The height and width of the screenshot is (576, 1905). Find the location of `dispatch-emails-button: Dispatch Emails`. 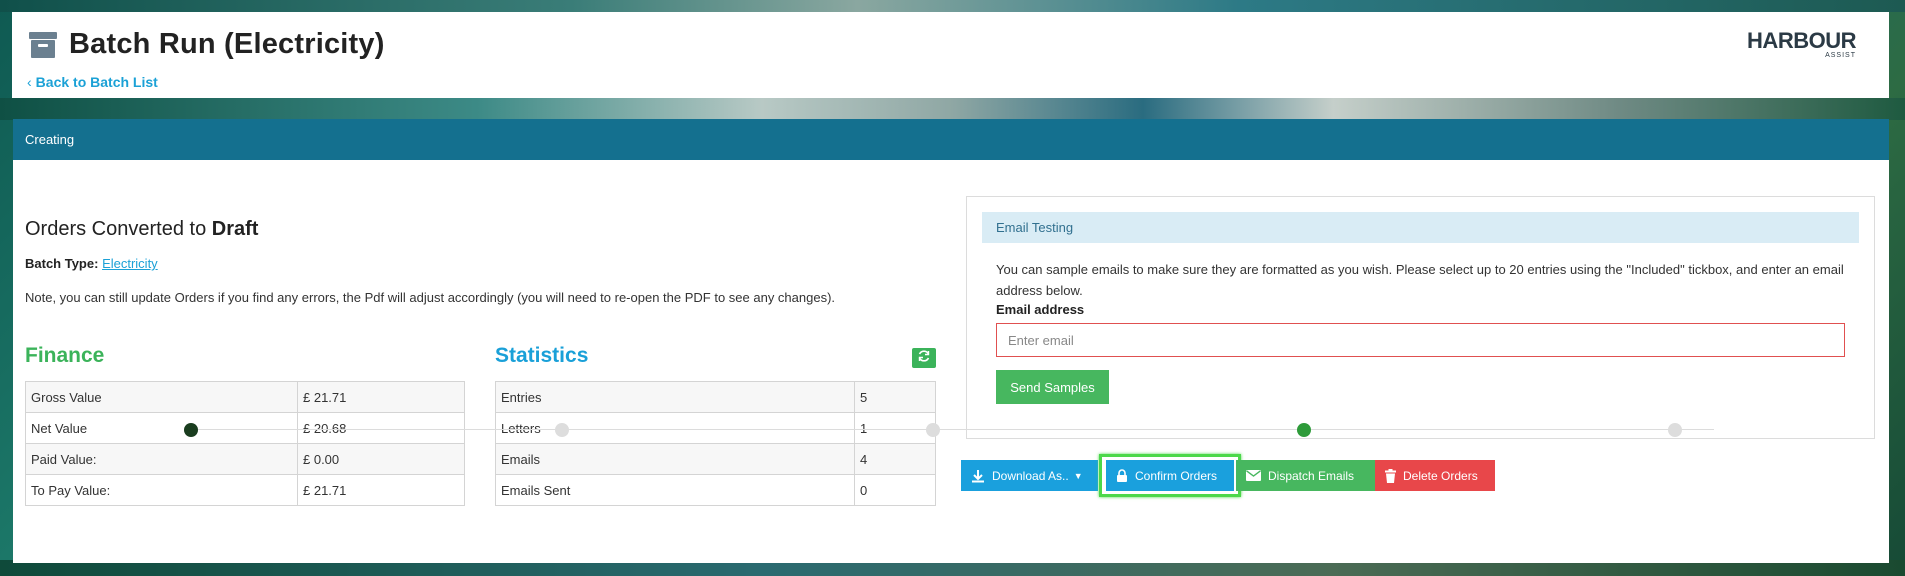

dispatch-emails-button: Dispatch Emails is located at coordinates (1308, 475).